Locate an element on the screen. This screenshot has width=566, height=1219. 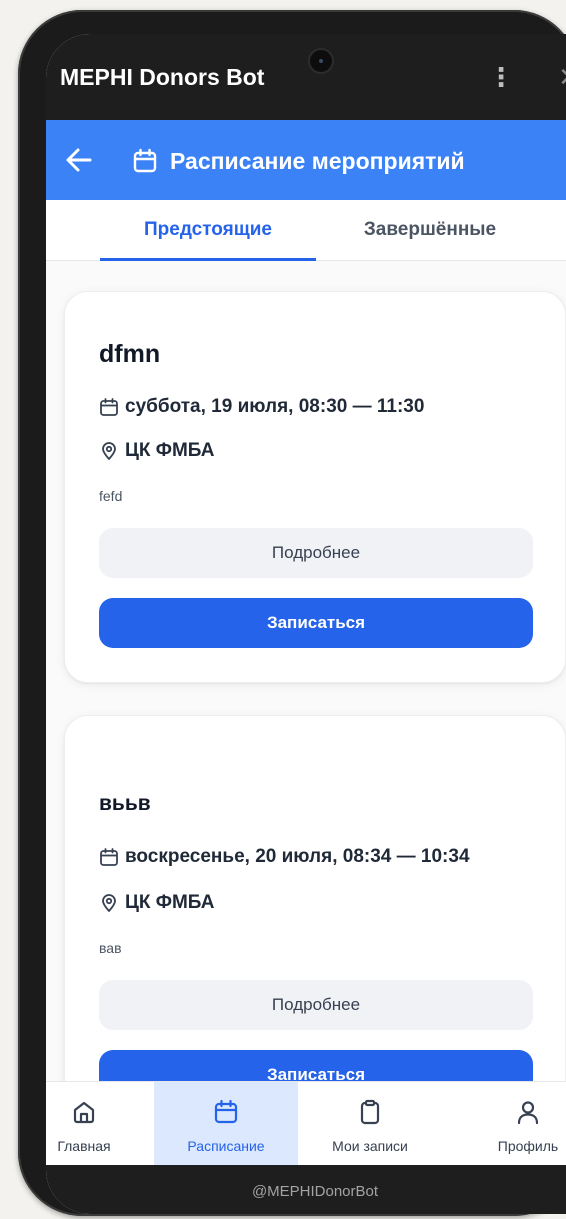
event-date: воскресенье, 20 июля, 08:34 — 10:34 is located at coordinates (297, 856).